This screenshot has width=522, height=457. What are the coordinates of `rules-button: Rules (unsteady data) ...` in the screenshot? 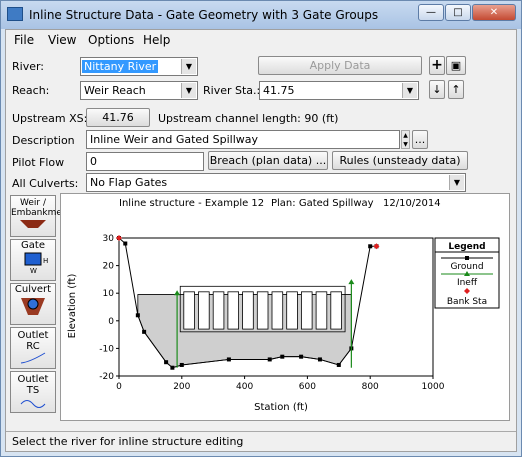 It's located at (400, 167).